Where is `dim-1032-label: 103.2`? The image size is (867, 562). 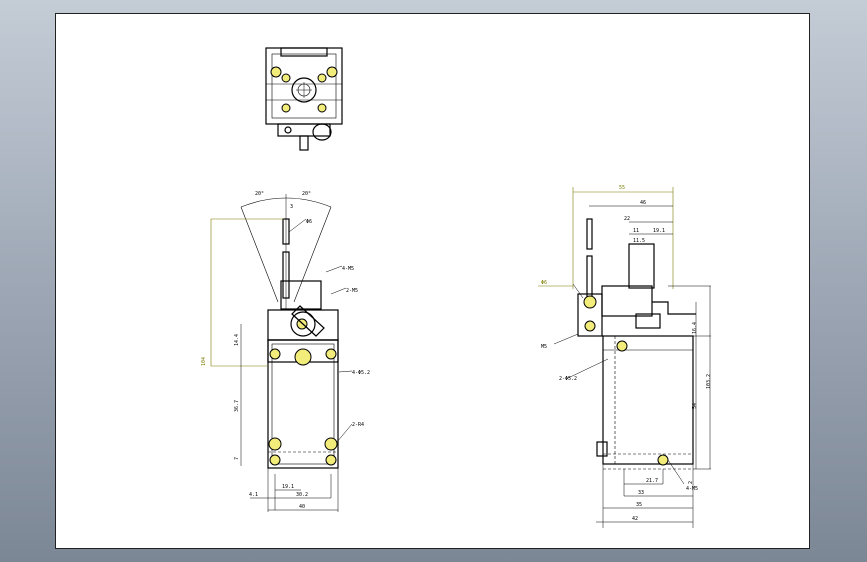 dim-1032-label: 103.2 is located at coordinates (709, 381).